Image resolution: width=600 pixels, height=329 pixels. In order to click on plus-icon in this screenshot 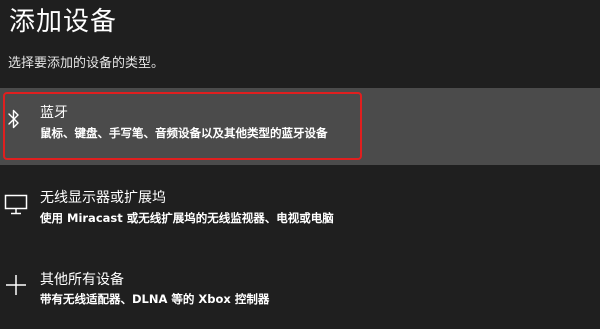, I will do `click(16, 287)`.